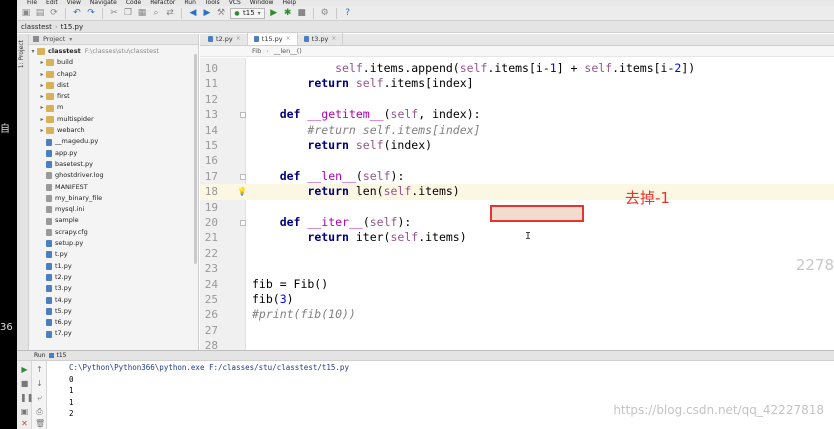 Image resolution: width=834 pixels, height=429 pixels. Describe the element at coordinates (190, 3) in the screenshot. I see `menu-item: Run` at that location.